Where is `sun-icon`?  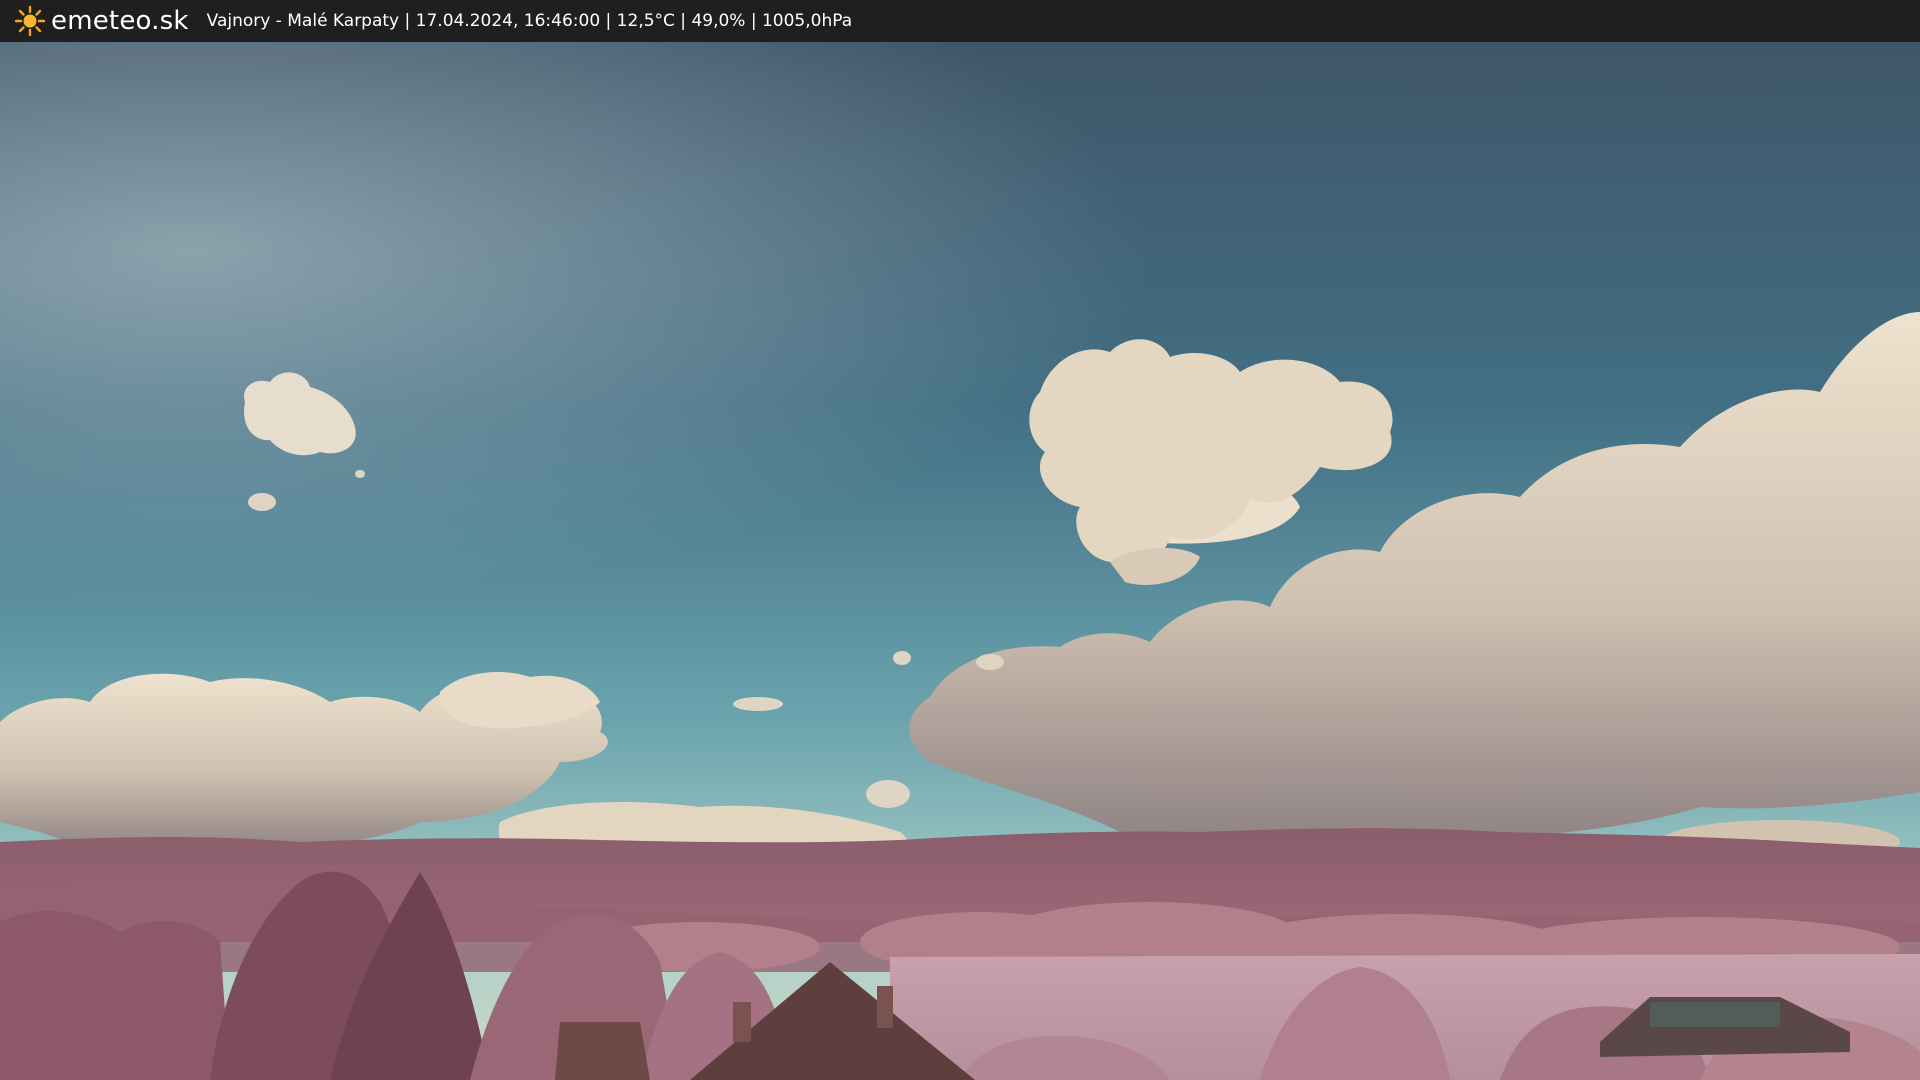
sun-icon is located at coordinates (30, 21).